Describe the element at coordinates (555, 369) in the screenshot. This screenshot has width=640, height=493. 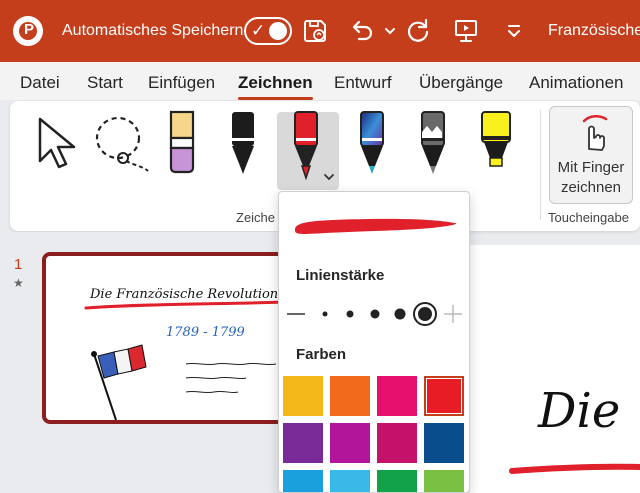
I see `slide-canvas: Die` at that location.